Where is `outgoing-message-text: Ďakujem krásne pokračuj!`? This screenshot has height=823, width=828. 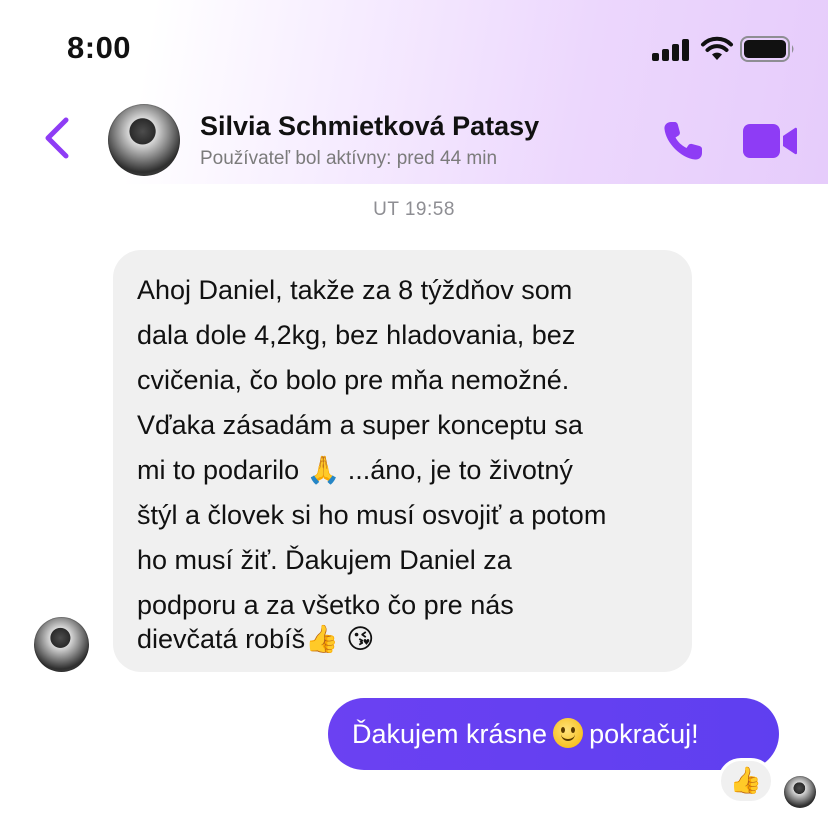
outgoing-message-text: Ďakujem krásne pokračuj! is located at coordinates (525, 734).